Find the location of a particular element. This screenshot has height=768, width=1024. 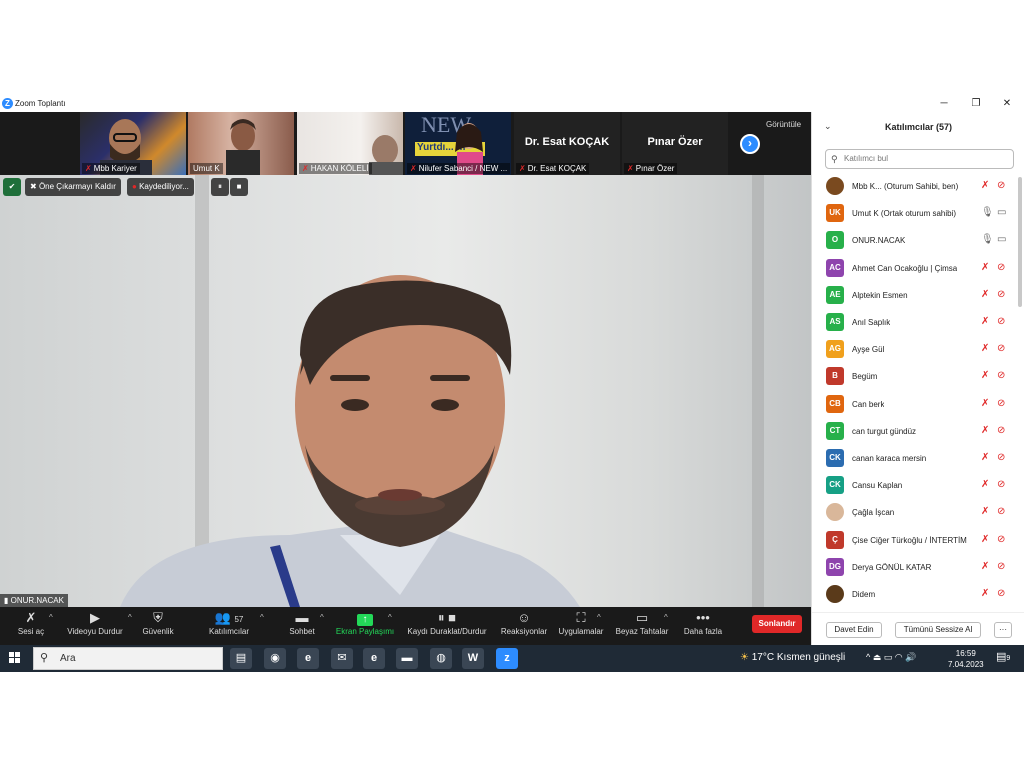

participant-row: CB Can berk ✗ ⊘ is located at coordinates (915, 405).